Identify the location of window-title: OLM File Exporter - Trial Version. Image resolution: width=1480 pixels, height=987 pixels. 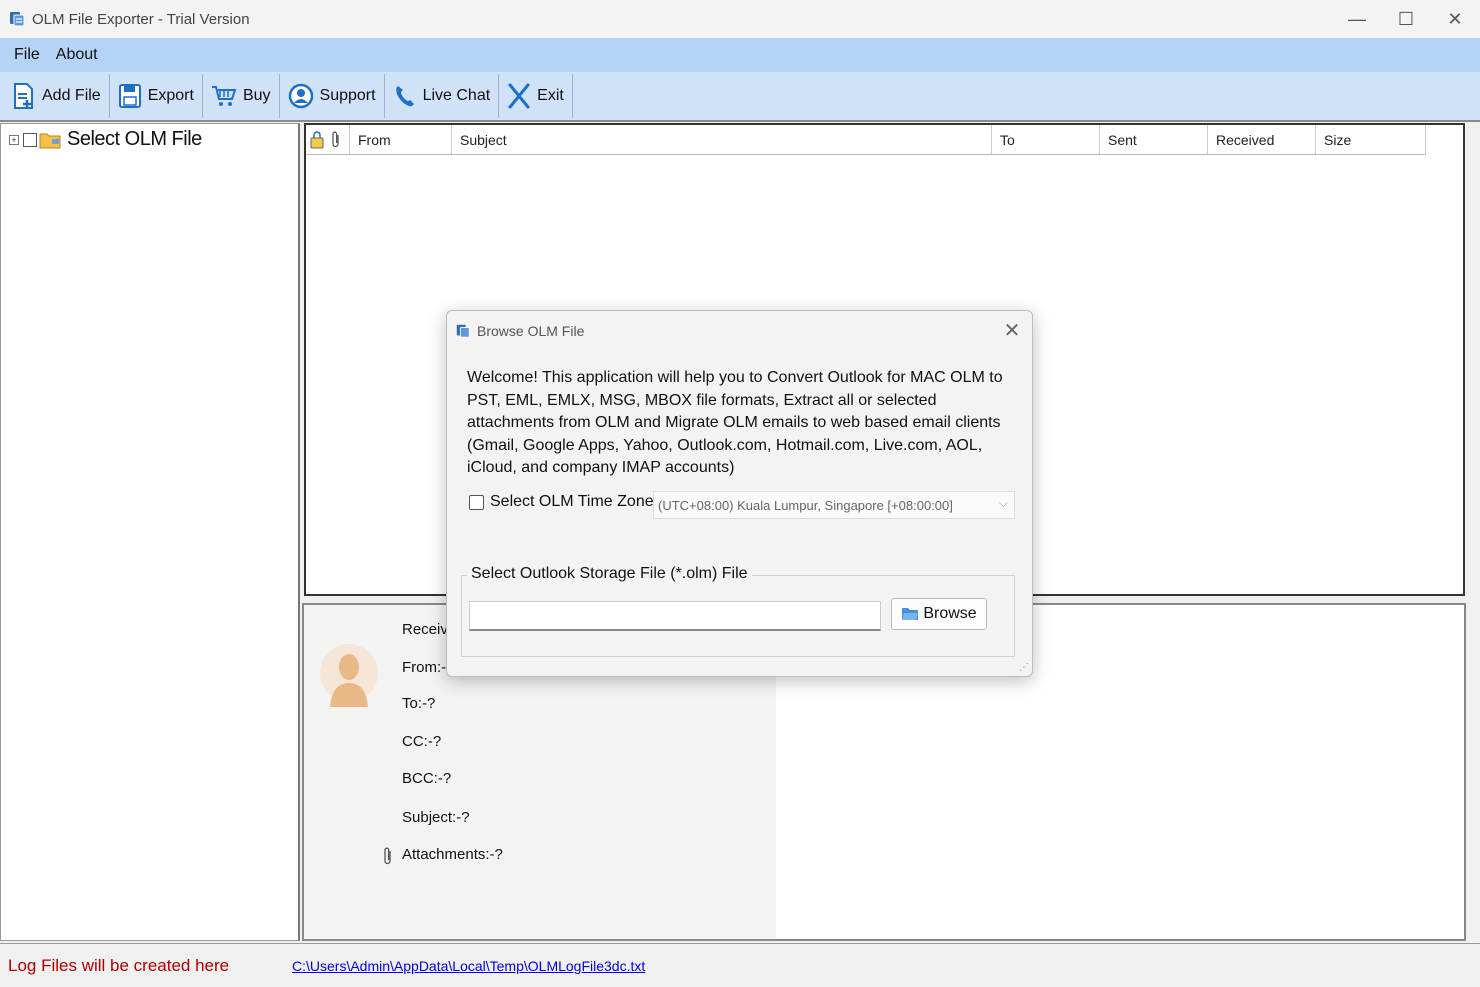
(141, 19).